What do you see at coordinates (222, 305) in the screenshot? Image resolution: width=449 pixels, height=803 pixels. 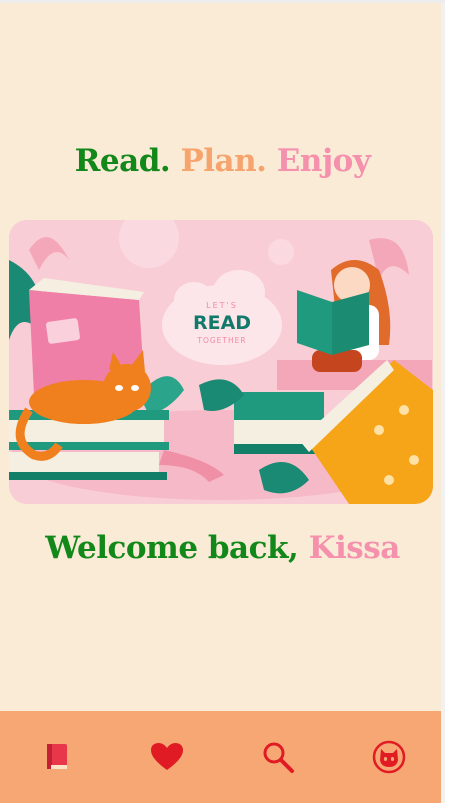 I see `badge-line1: LET'S` at bounding box center [222, 305].